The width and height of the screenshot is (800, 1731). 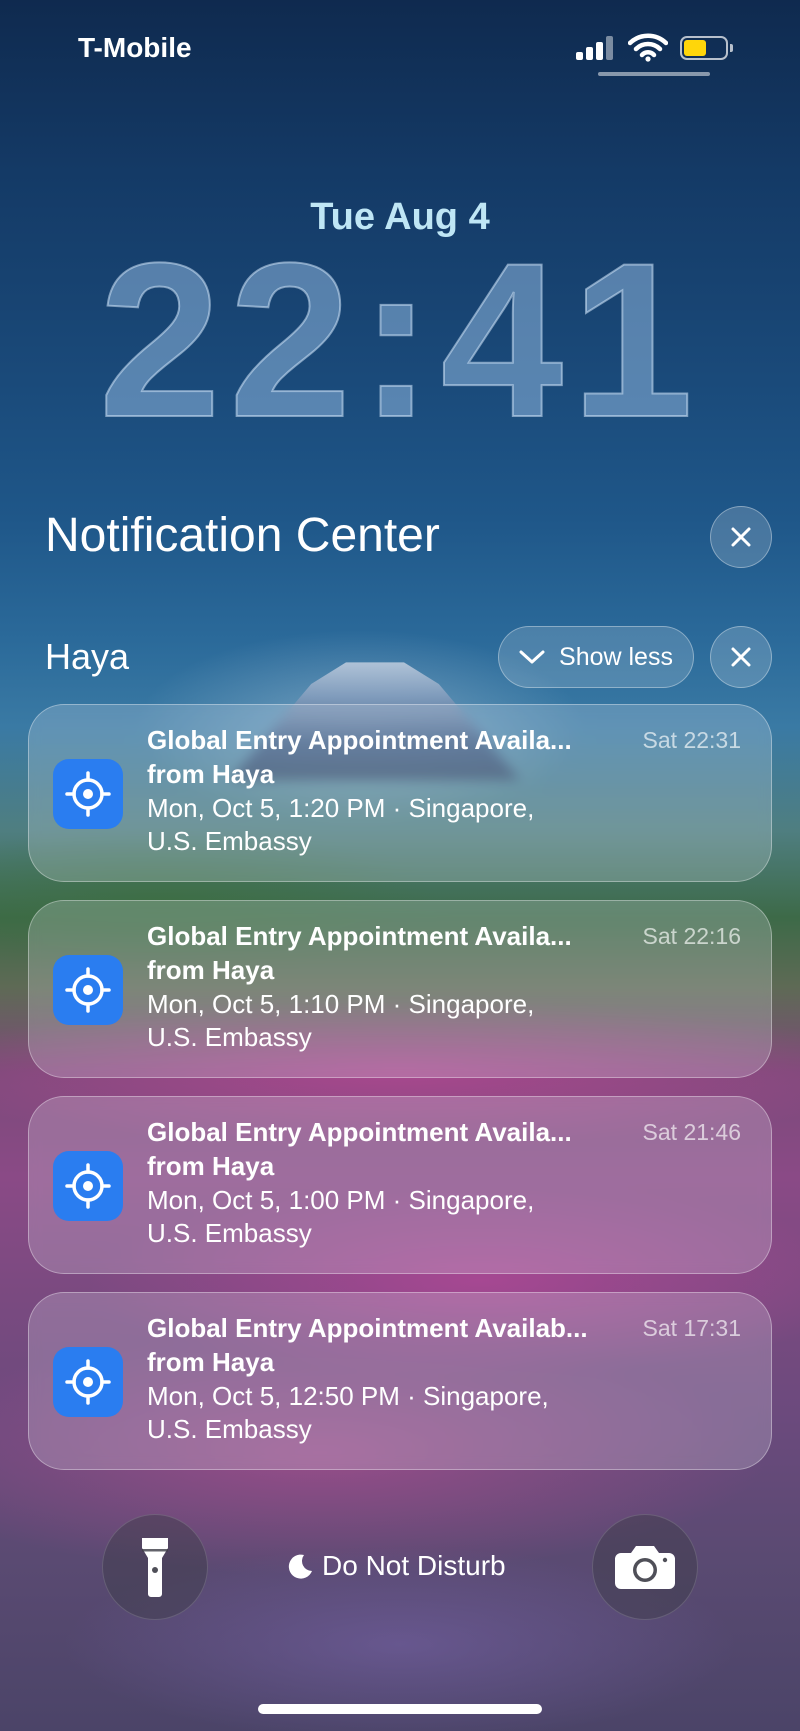 I want to click on battery-icon, so click(x=707, y=48).